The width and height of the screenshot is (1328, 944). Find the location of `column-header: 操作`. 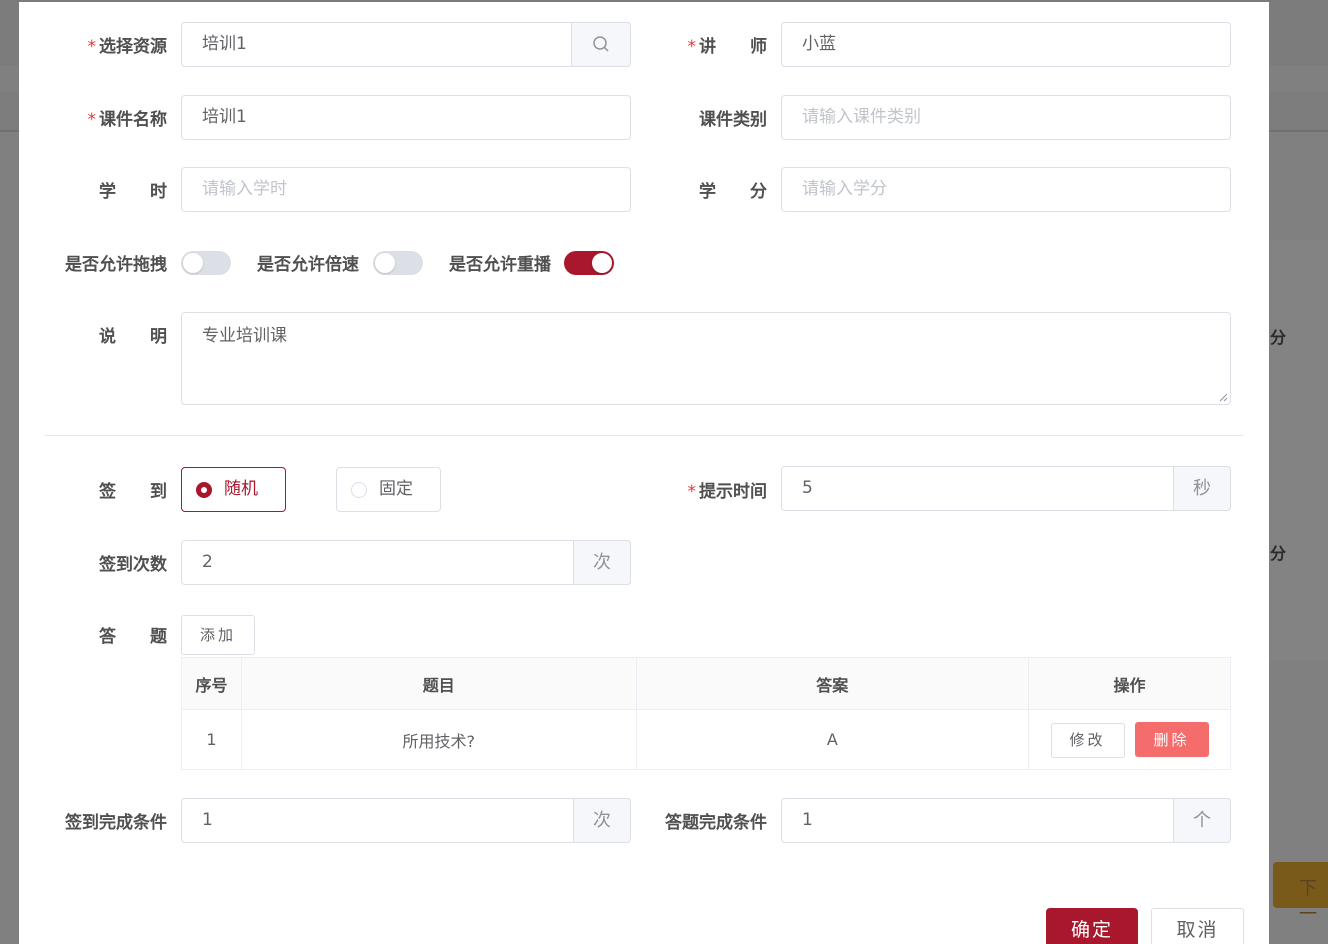

column-header: 操作 is located at coordinates (1129, 683).